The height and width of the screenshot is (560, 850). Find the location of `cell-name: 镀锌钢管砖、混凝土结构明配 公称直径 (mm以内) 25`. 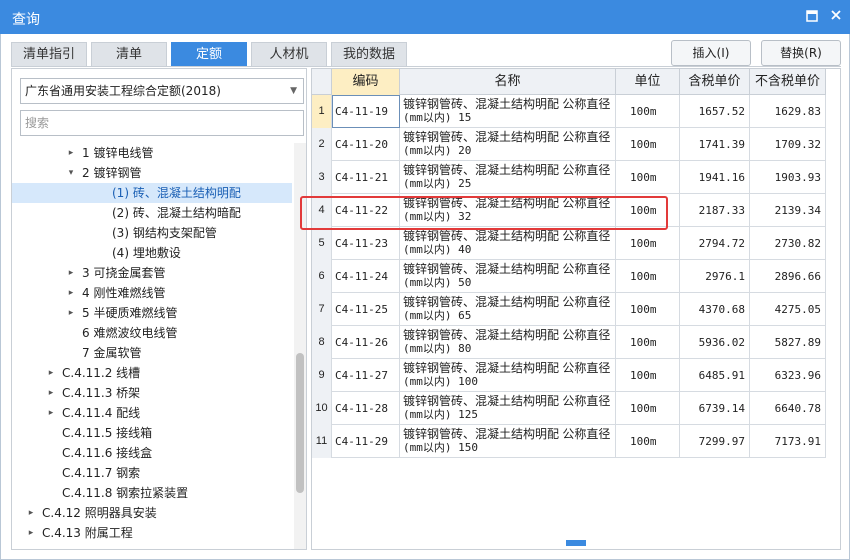

cell-name: 镀锌钢管砖、混凝土结构明配 公称直径 (mm以内) 25 is located at coordinates (508, 177).